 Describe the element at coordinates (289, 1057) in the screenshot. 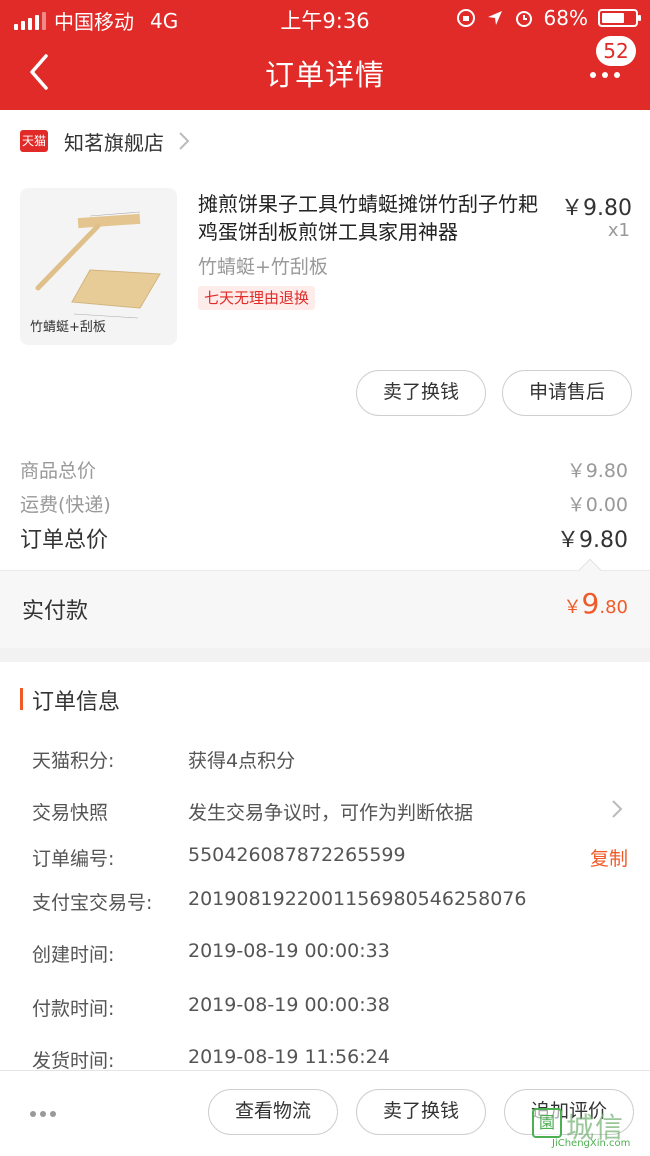

I see `shipped-time-value: 2019-08-19 11:56:24` at that location.